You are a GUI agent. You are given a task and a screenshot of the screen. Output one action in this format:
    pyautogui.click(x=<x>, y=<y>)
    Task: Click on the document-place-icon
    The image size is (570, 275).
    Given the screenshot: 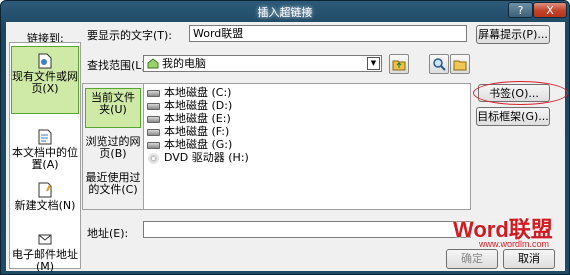 What is the action you would take?
    pyautogui.click(x=45, y=137)
    